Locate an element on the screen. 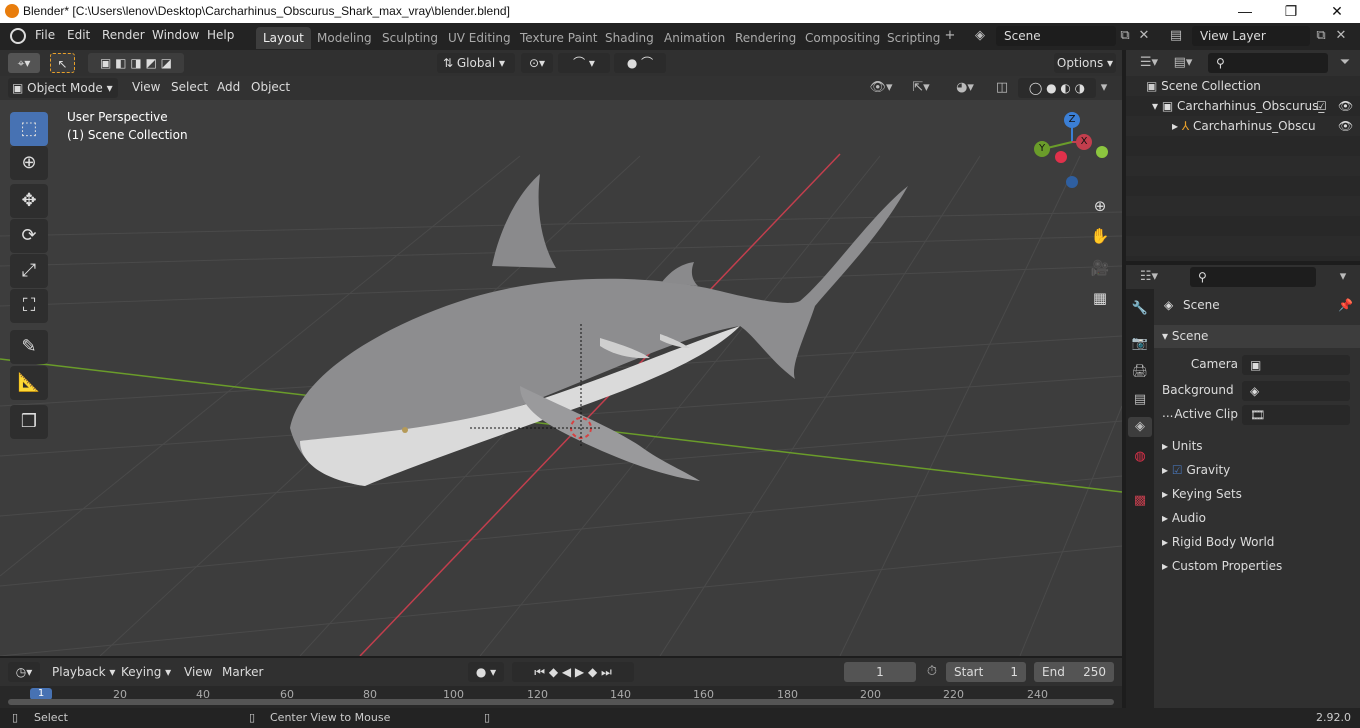 The image size is (1360, 728). new-view-layer-icon: ⧉ is located at coordinates (1321, 36).